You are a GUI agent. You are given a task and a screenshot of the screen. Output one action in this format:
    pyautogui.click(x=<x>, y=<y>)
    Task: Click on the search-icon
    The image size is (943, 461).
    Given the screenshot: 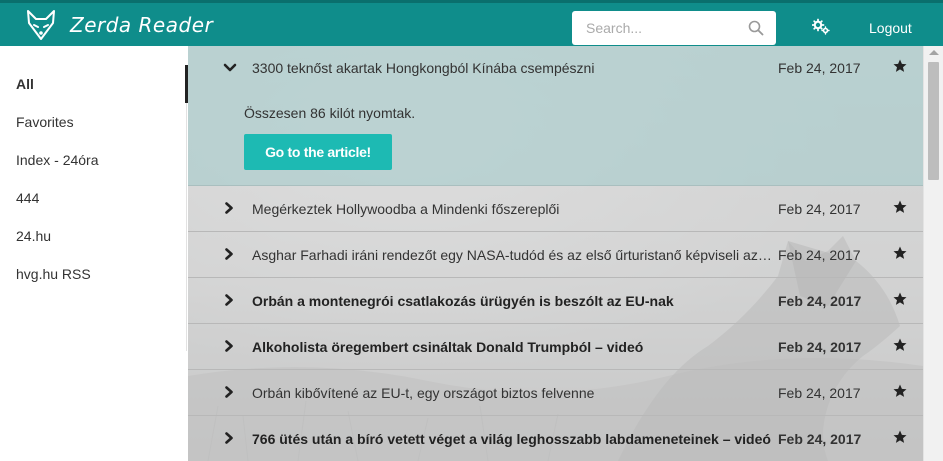 What is the action you would take?
    pyautogui.click(x=756, y=28)
    